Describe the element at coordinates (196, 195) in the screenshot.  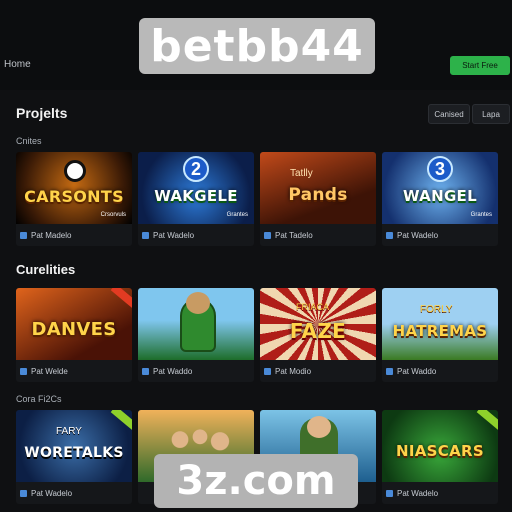
I see `game-title: WAKGELE` at that location.